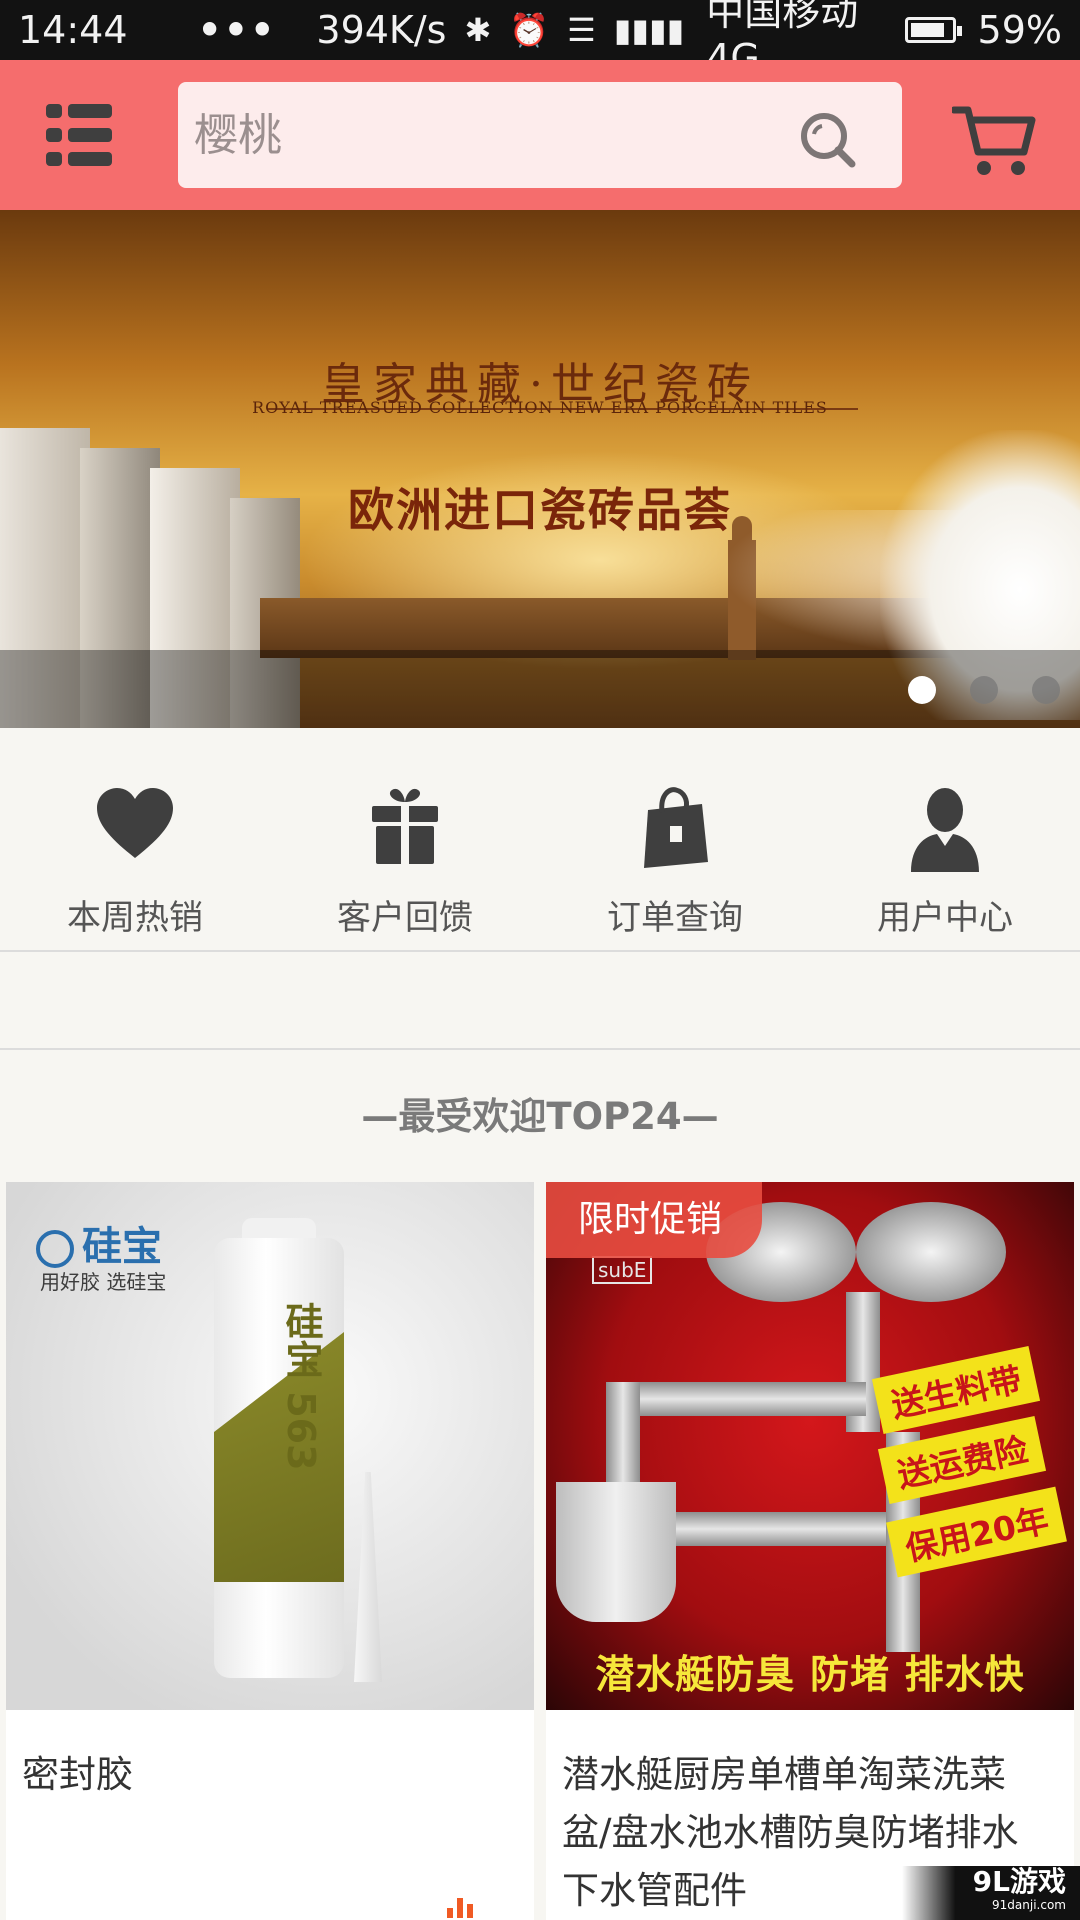 The image size is (1080, 1920). I want to click on more-dots-icon: •••, so click(237, 30).